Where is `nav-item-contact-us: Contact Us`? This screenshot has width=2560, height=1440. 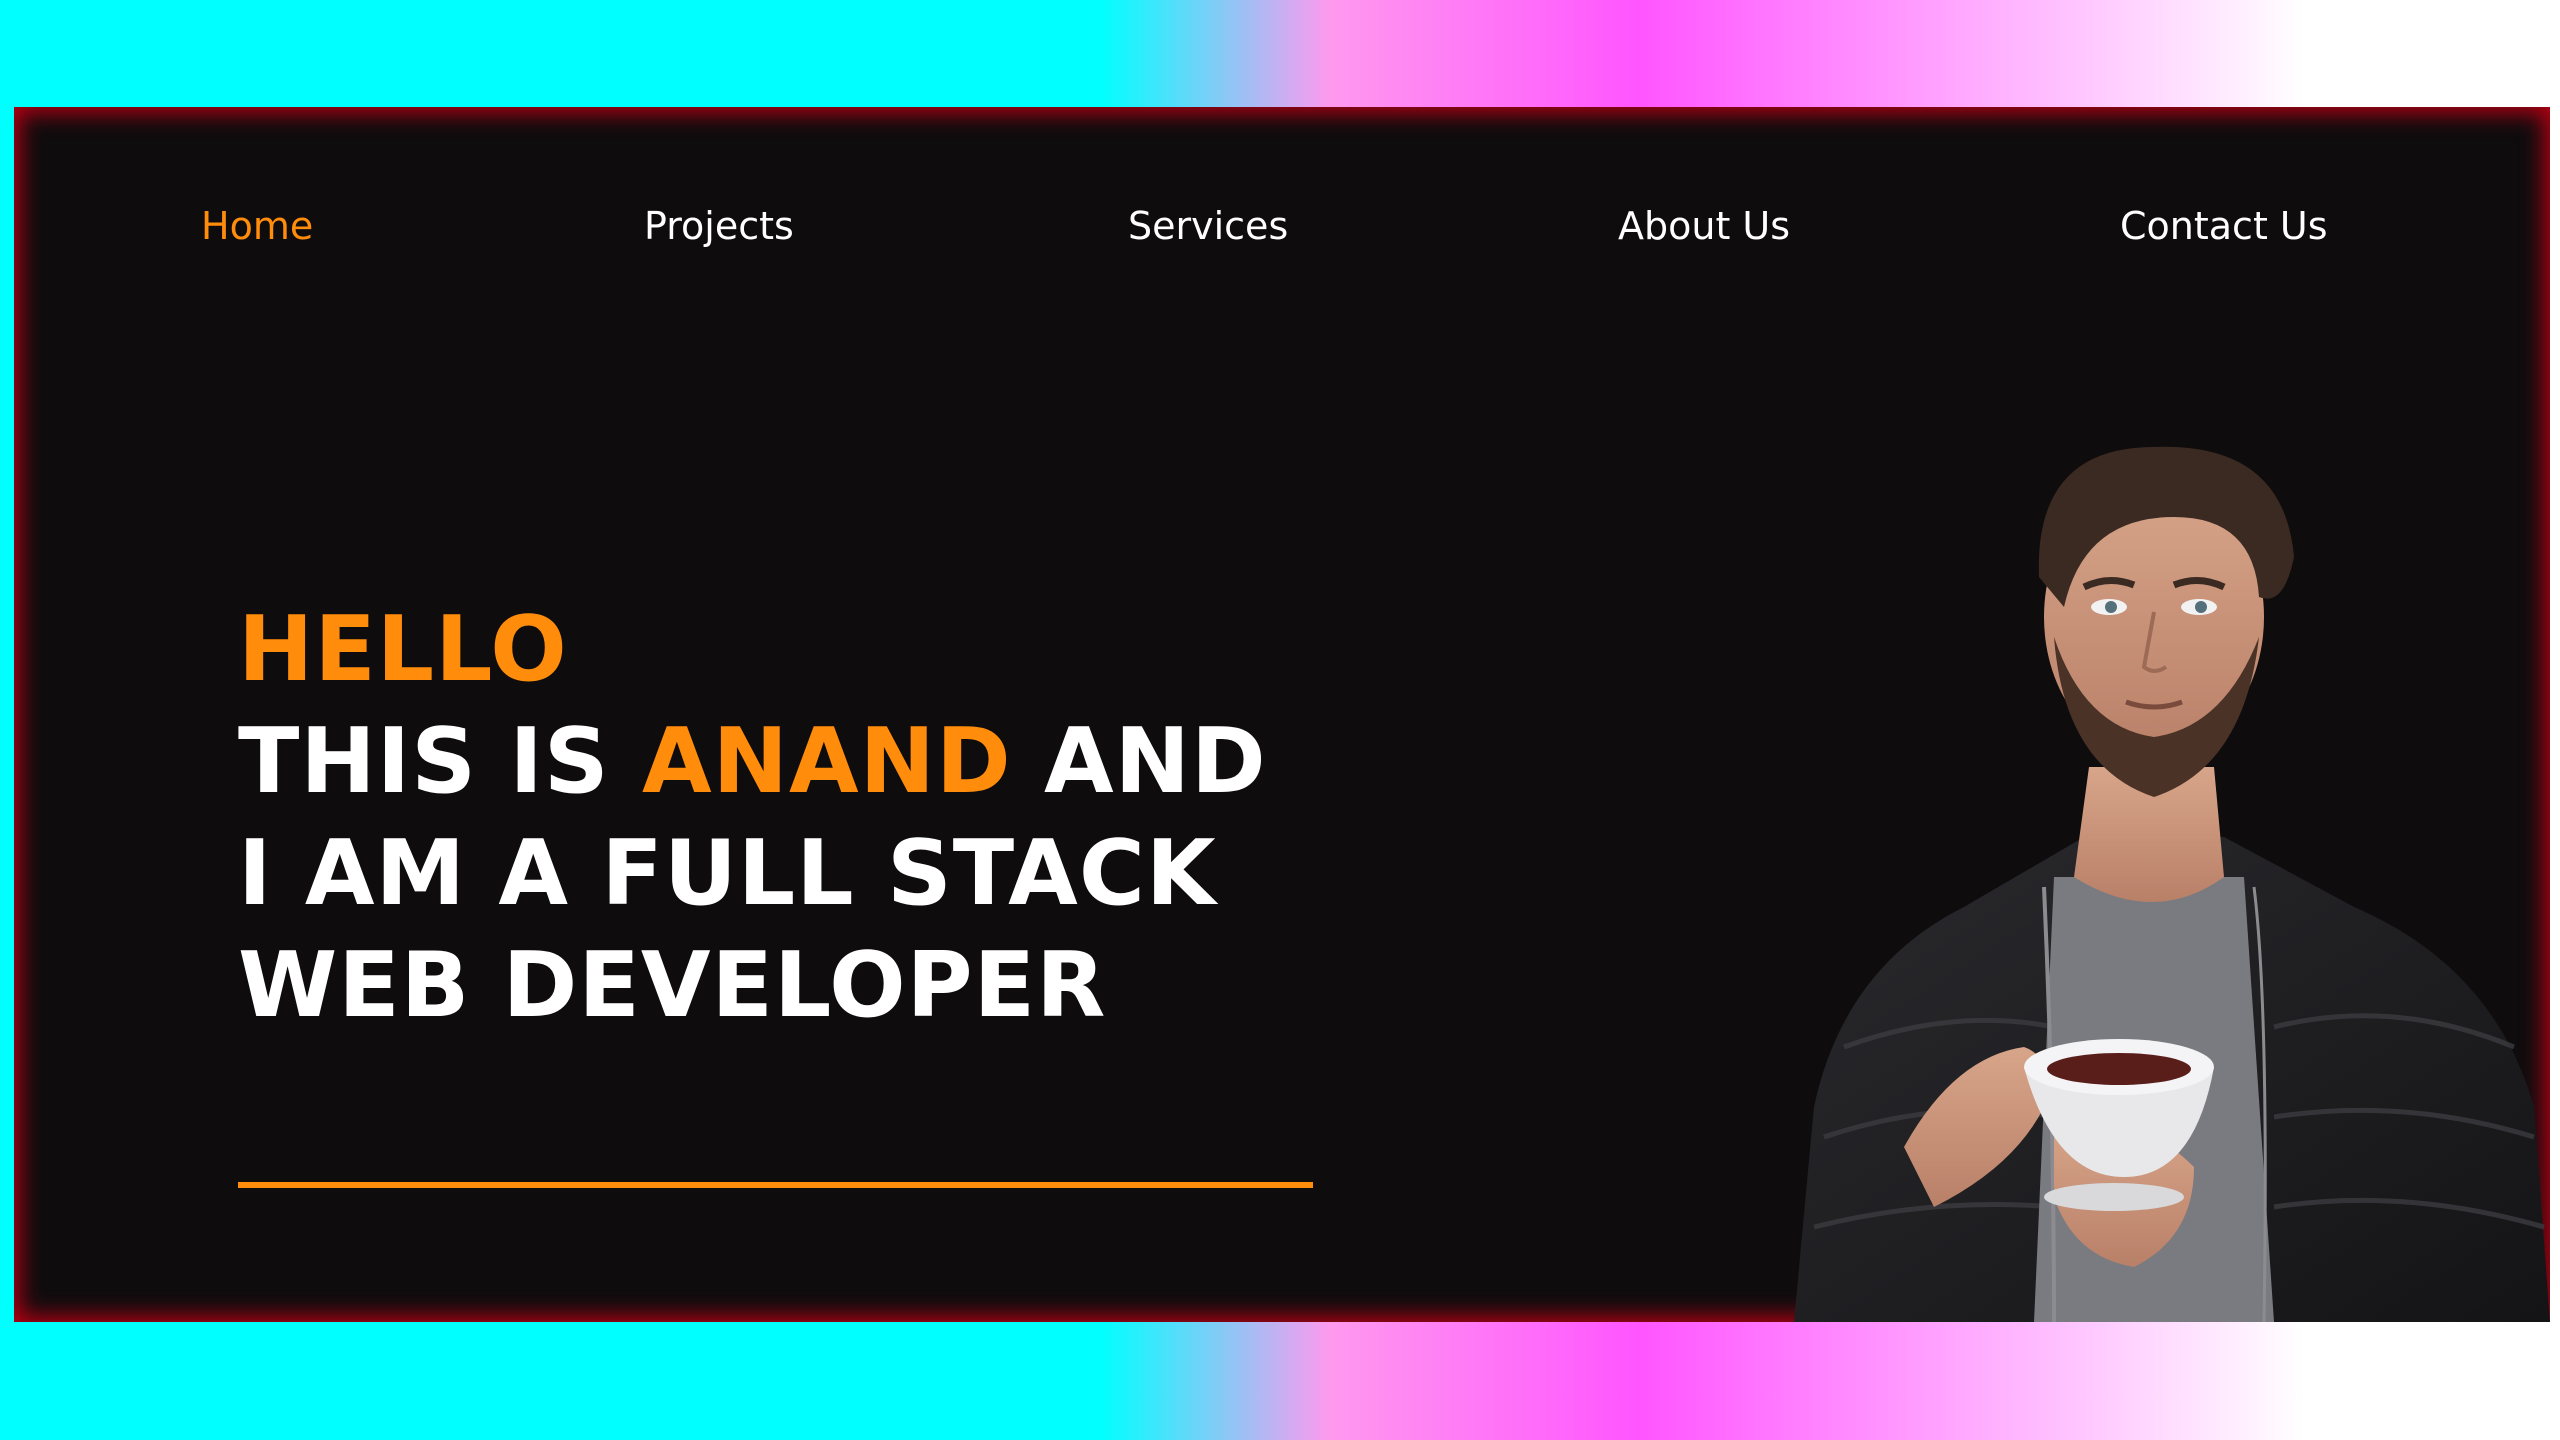
nav-item-contact-us: Contact Us is located at coordinates (2224, 226).